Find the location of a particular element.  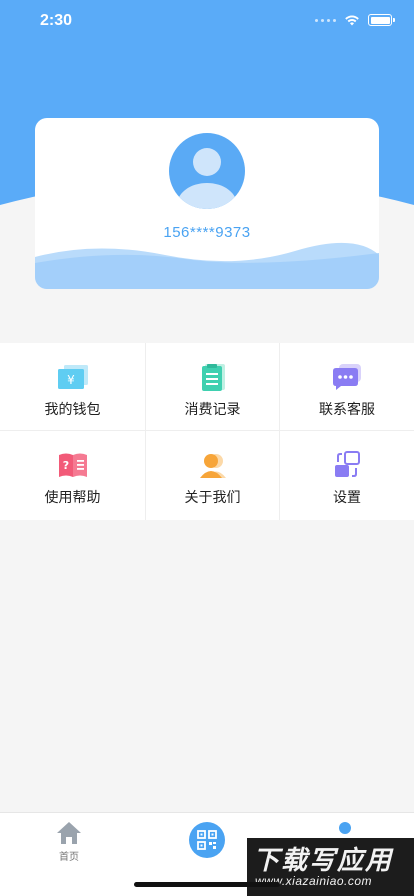

tab-home: 首页 is located at coordinates (69, 843).